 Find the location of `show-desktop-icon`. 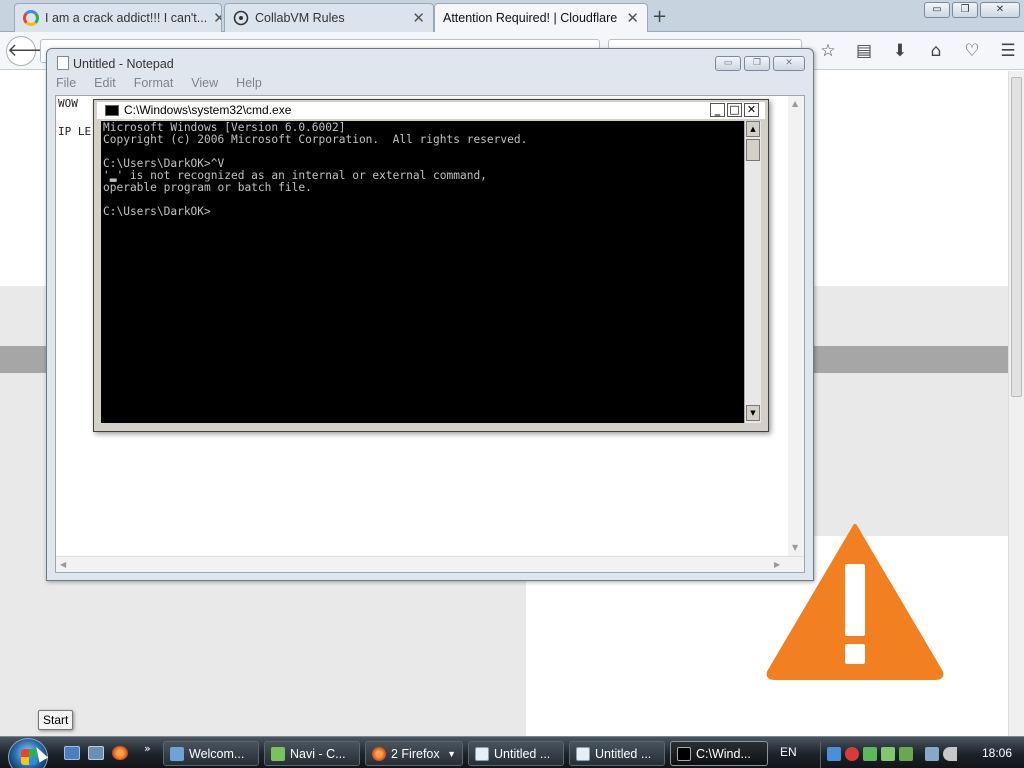

show-desktop-icon is located at coordinates (72, 753).